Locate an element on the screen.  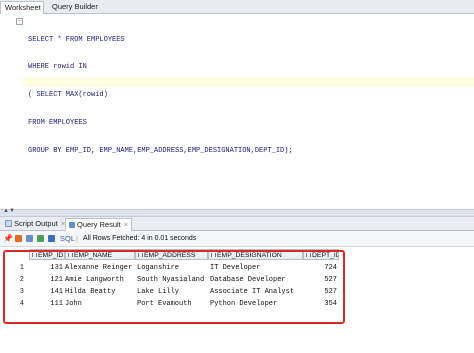
pin-icon: 📌 is located at coordinates (8, 238).